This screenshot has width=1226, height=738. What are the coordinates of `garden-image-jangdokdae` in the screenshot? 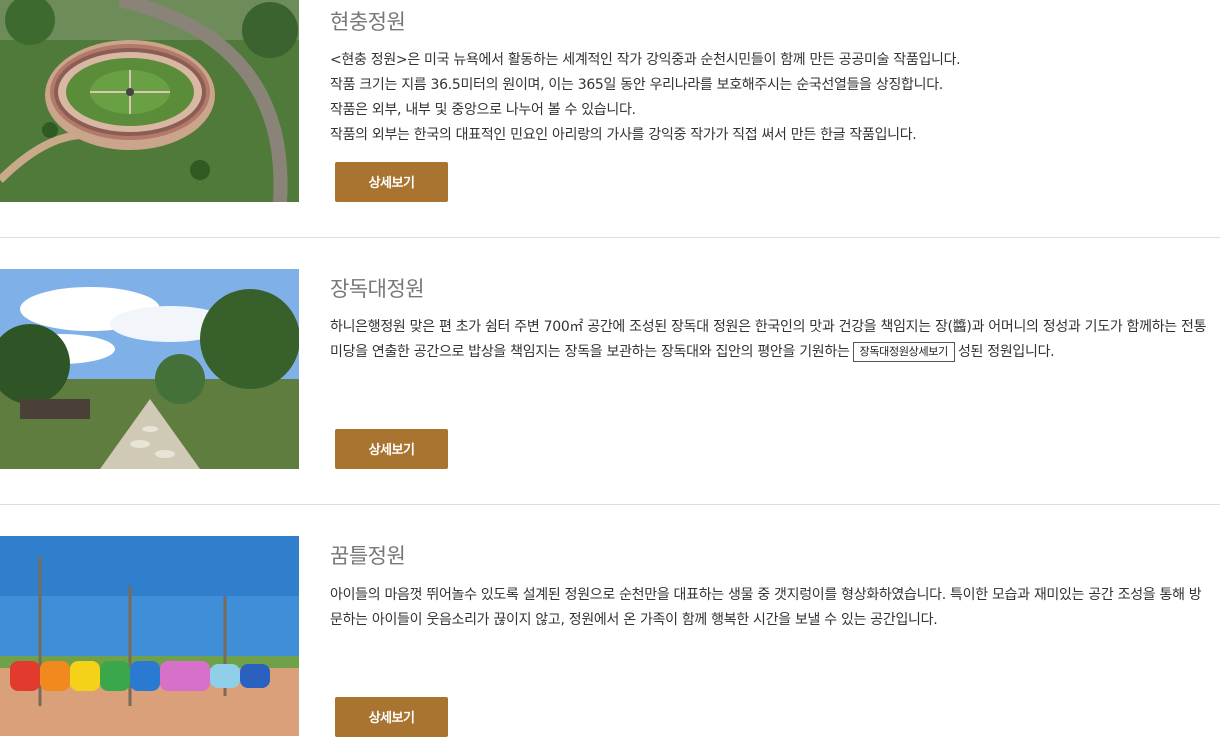 It's located at (149, 369).